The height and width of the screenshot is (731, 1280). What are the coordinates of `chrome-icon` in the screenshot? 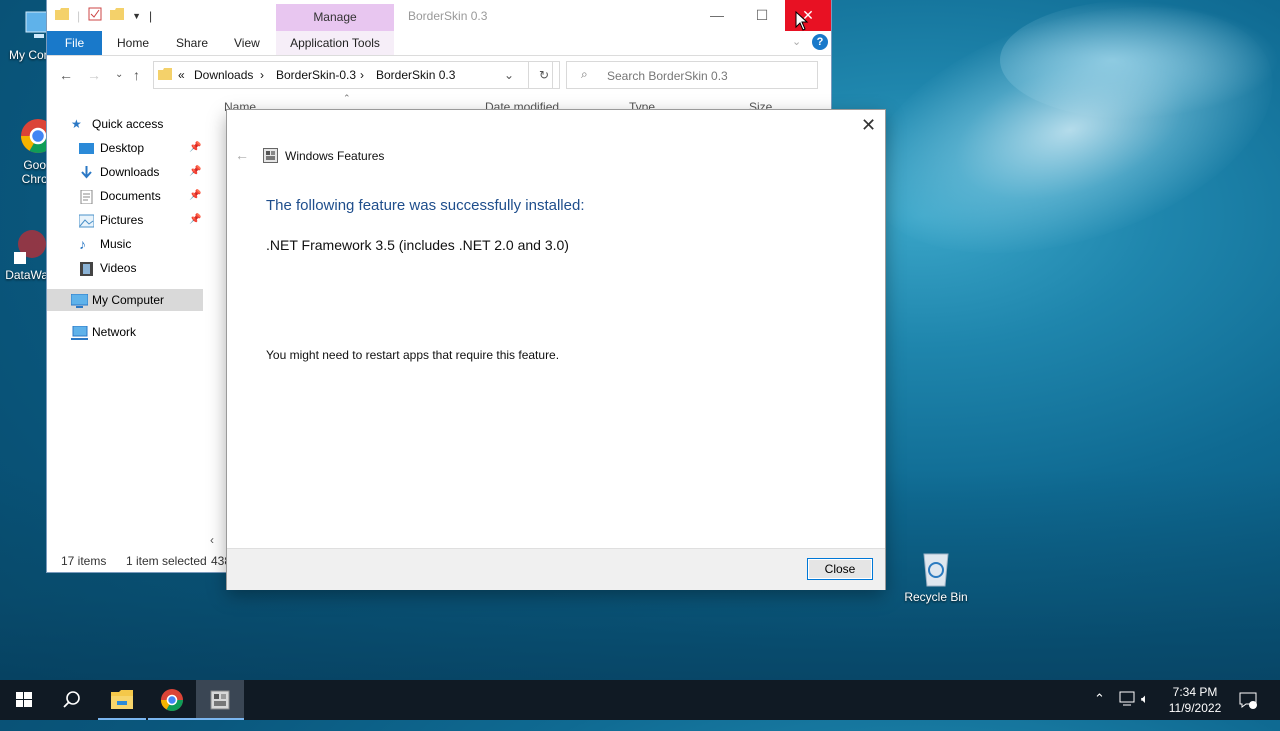 It's located at (172, 700).